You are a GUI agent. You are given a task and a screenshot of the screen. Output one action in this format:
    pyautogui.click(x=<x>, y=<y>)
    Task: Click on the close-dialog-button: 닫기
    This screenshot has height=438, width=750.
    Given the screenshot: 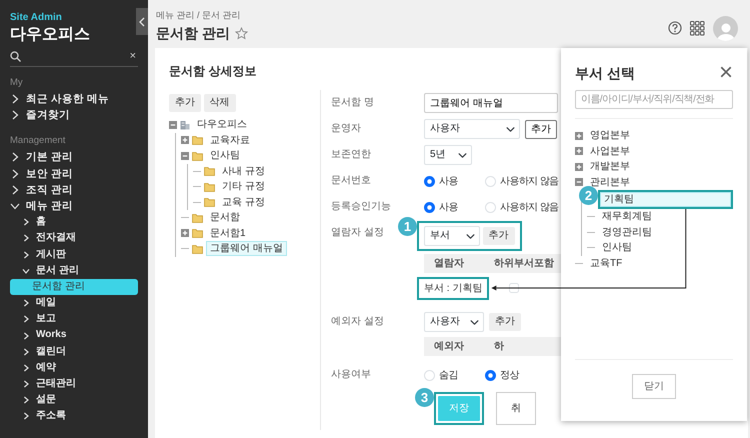 What is the action you would take?
    pyautogui.click(x=654, y=386)
    